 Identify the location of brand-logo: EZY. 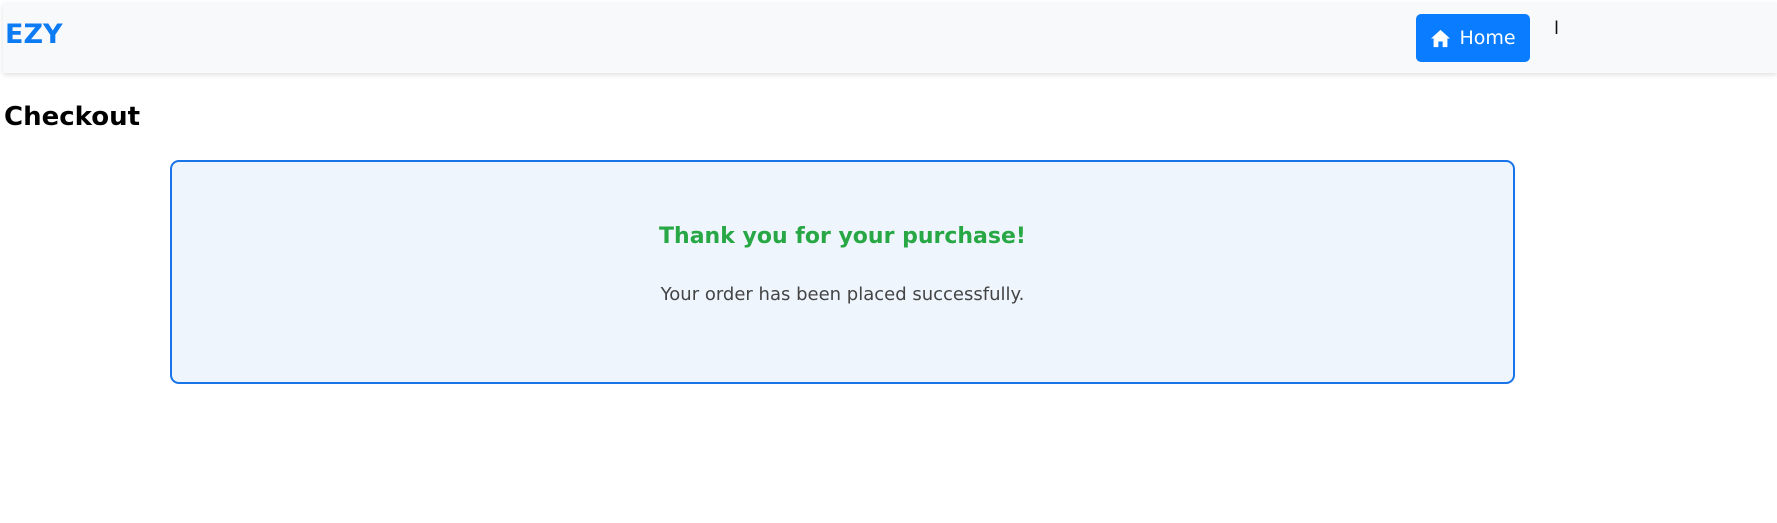
(34, 35).